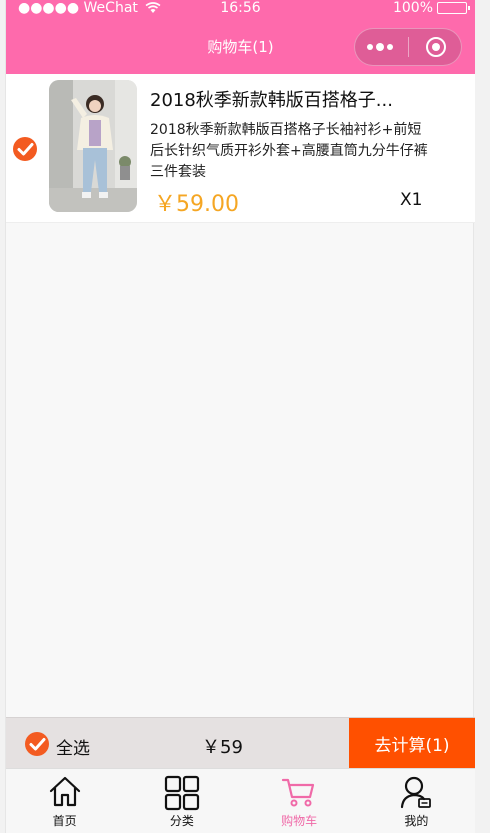 The width and height of the screenshot is (490, 833). I want to click on close-program-button, so click(436, 47).